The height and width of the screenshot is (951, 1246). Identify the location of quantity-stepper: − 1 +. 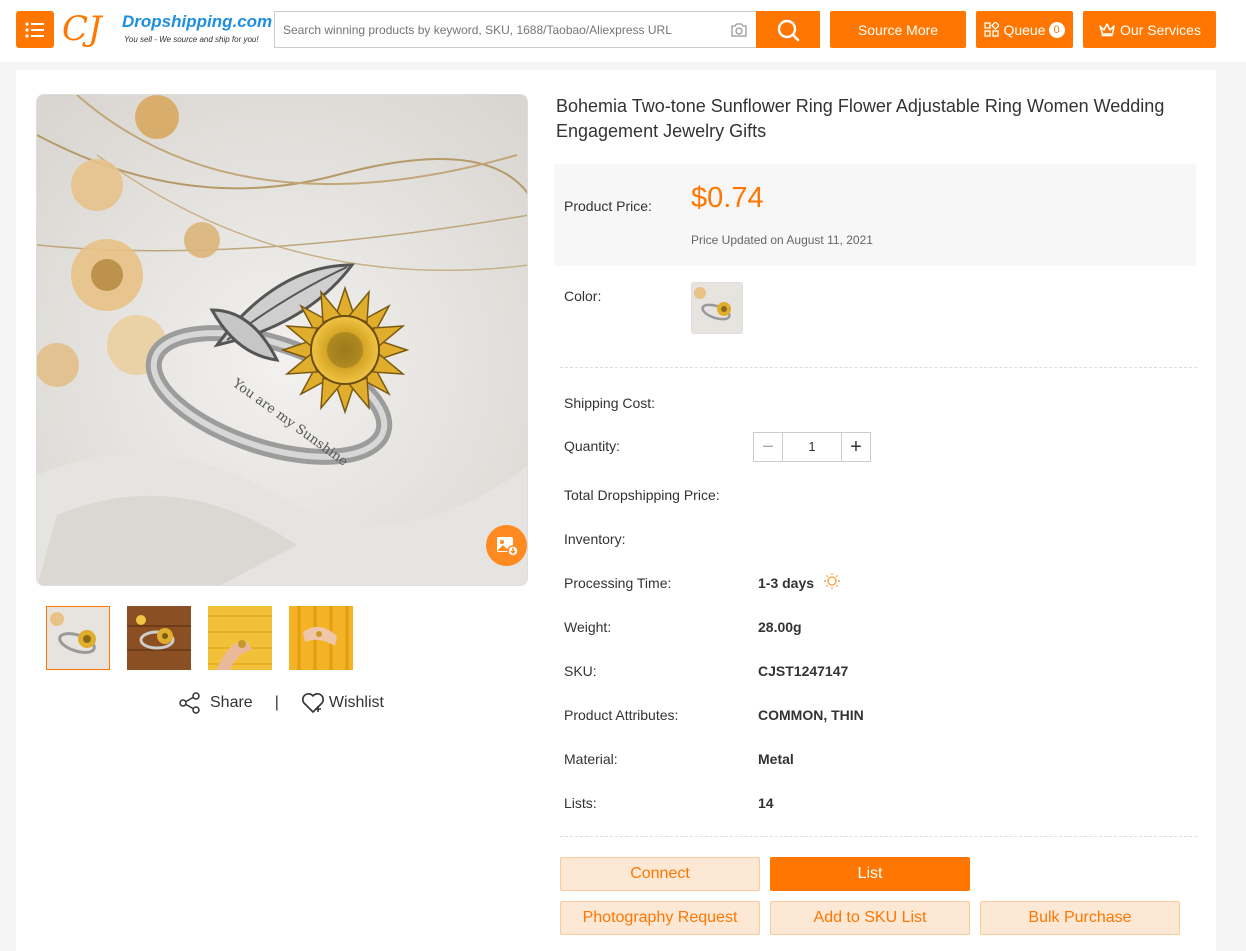
(812, 447).